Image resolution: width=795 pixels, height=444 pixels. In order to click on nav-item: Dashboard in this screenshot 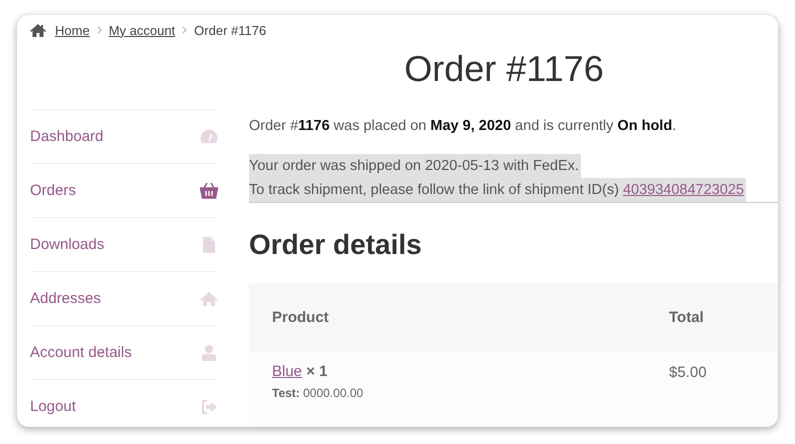, I will do `click(124, 136)`.